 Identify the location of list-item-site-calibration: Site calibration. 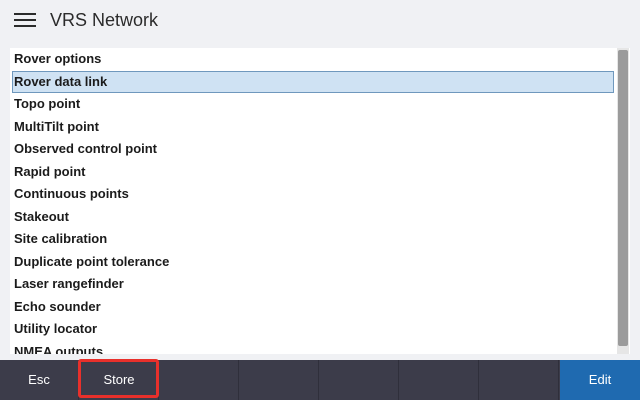
(313, 239).